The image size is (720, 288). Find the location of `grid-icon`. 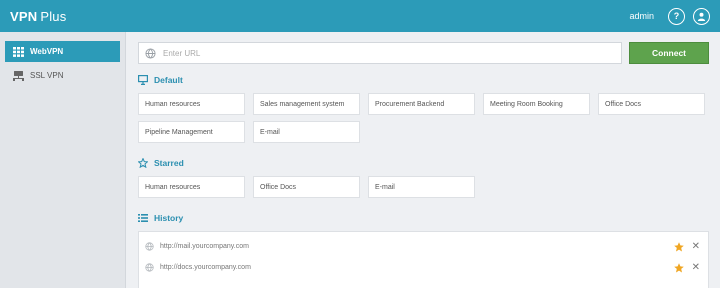

grid-icon is located at coordinates (18, 51).